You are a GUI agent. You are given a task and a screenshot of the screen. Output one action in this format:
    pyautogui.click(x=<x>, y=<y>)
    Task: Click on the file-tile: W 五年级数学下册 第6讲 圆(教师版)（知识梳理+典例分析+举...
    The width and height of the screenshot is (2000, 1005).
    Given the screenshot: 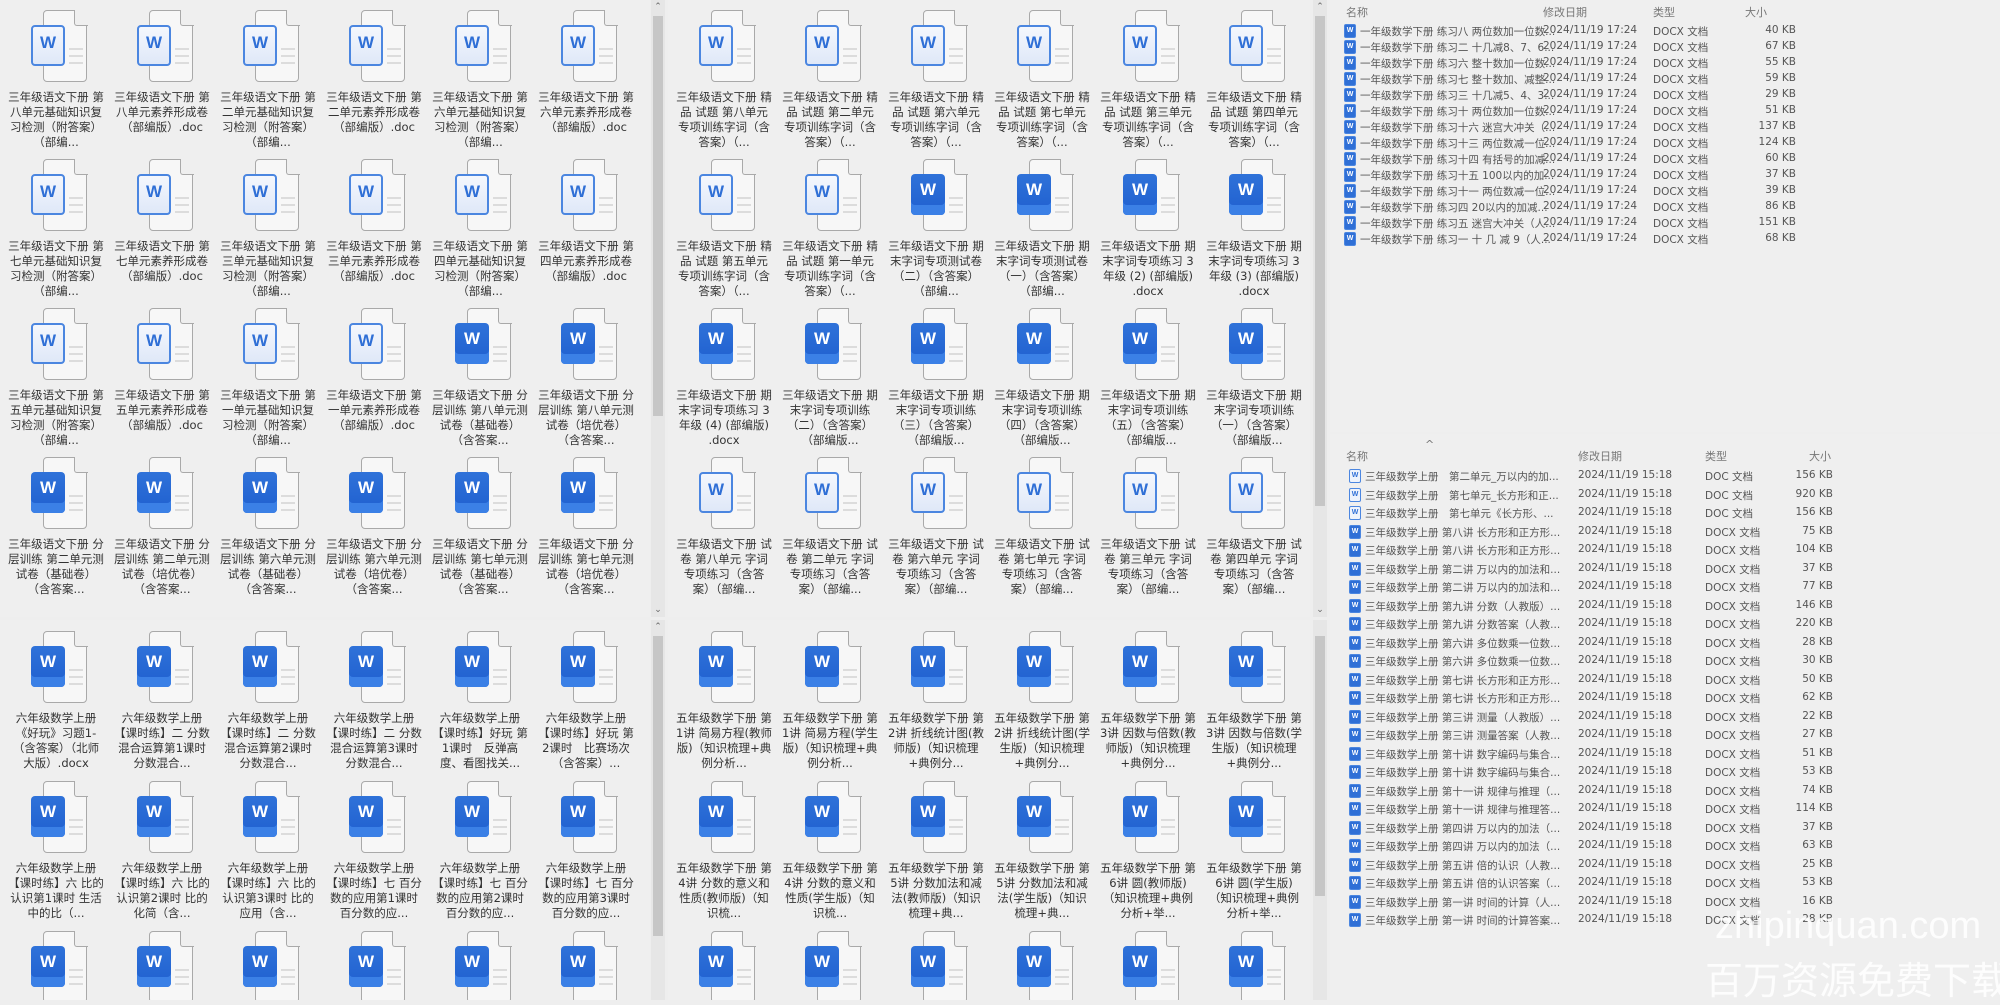 What is the action you would take?
    pyautogui.click(x=1148, y=851)
    